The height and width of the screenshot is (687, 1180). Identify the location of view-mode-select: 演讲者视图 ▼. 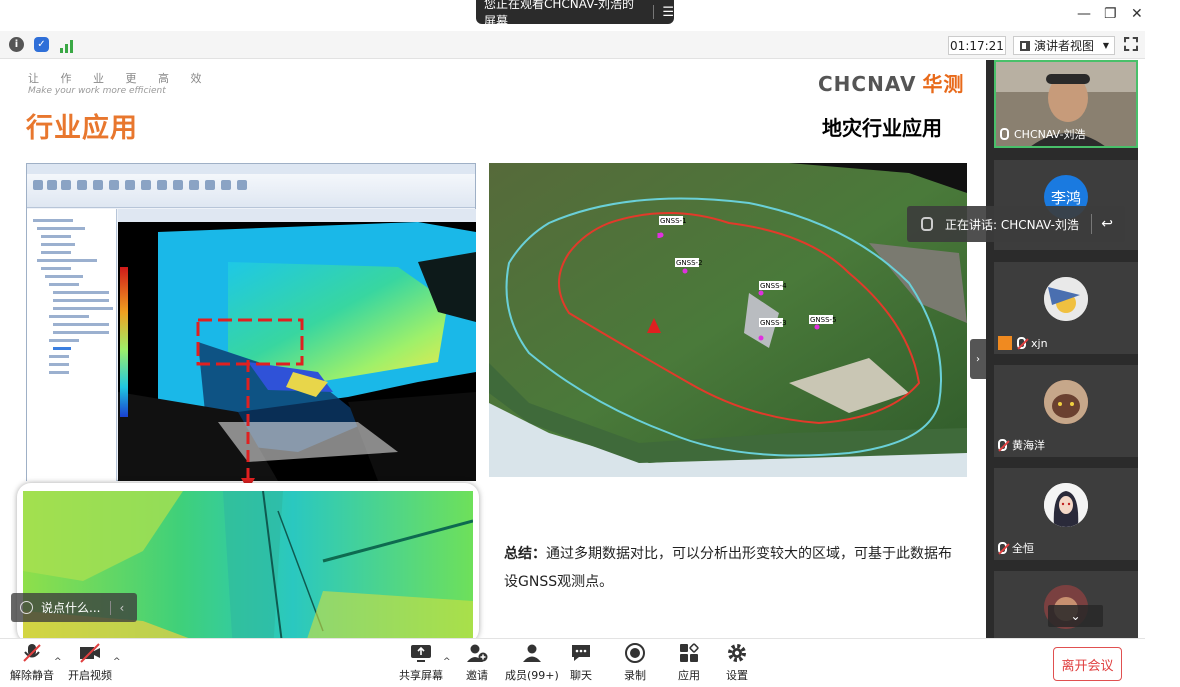
(1064, 45).